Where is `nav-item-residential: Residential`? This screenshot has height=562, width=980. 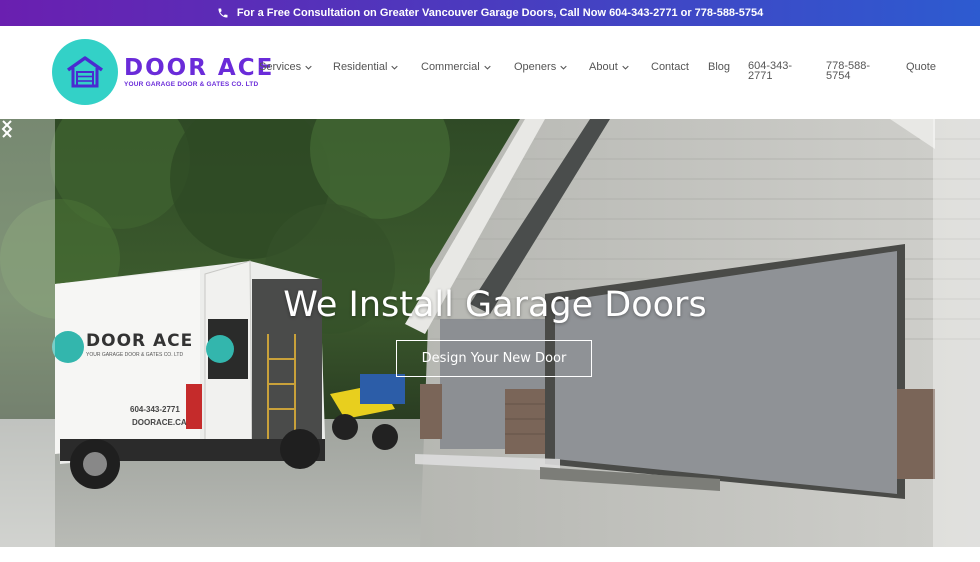 nav-item-residential: Residential is located at coordinates (366, 67).